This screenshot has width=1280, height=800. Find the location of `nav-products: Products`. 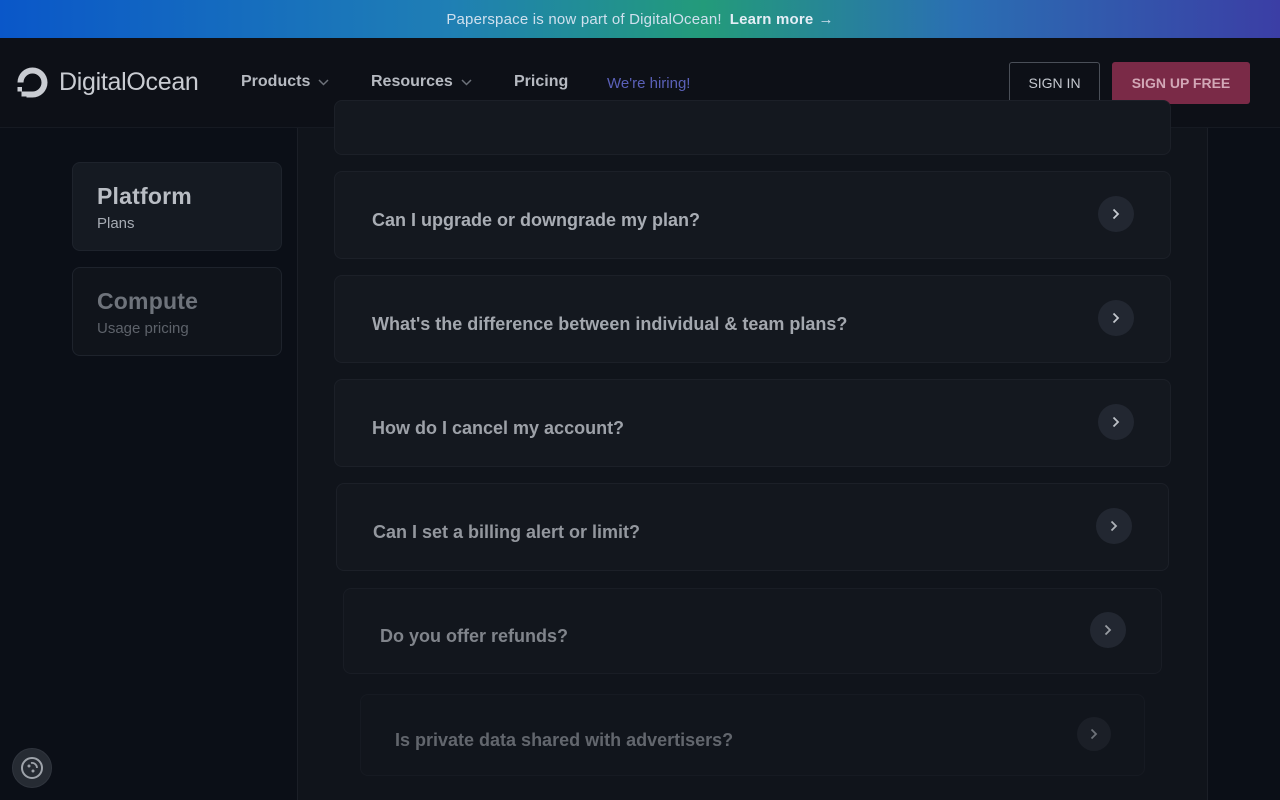

nav-products: Products is located at coordinates (285, 82).